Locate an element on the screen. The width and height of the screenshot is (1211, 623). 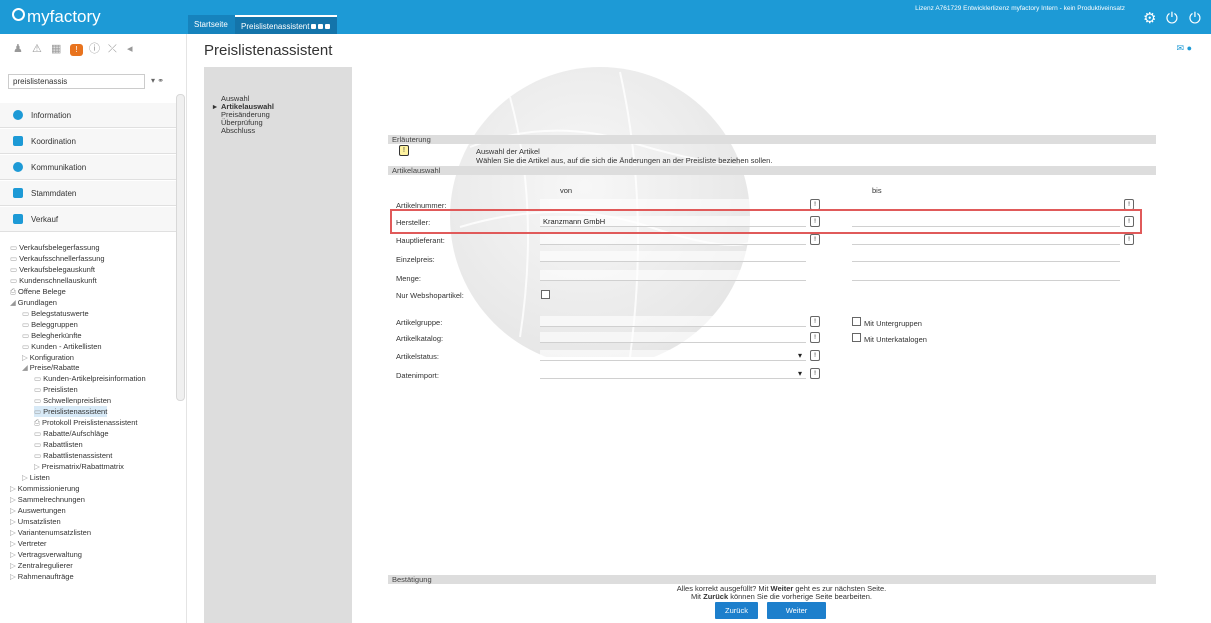
artikelstatus-select is located at coordinates (673, 355).